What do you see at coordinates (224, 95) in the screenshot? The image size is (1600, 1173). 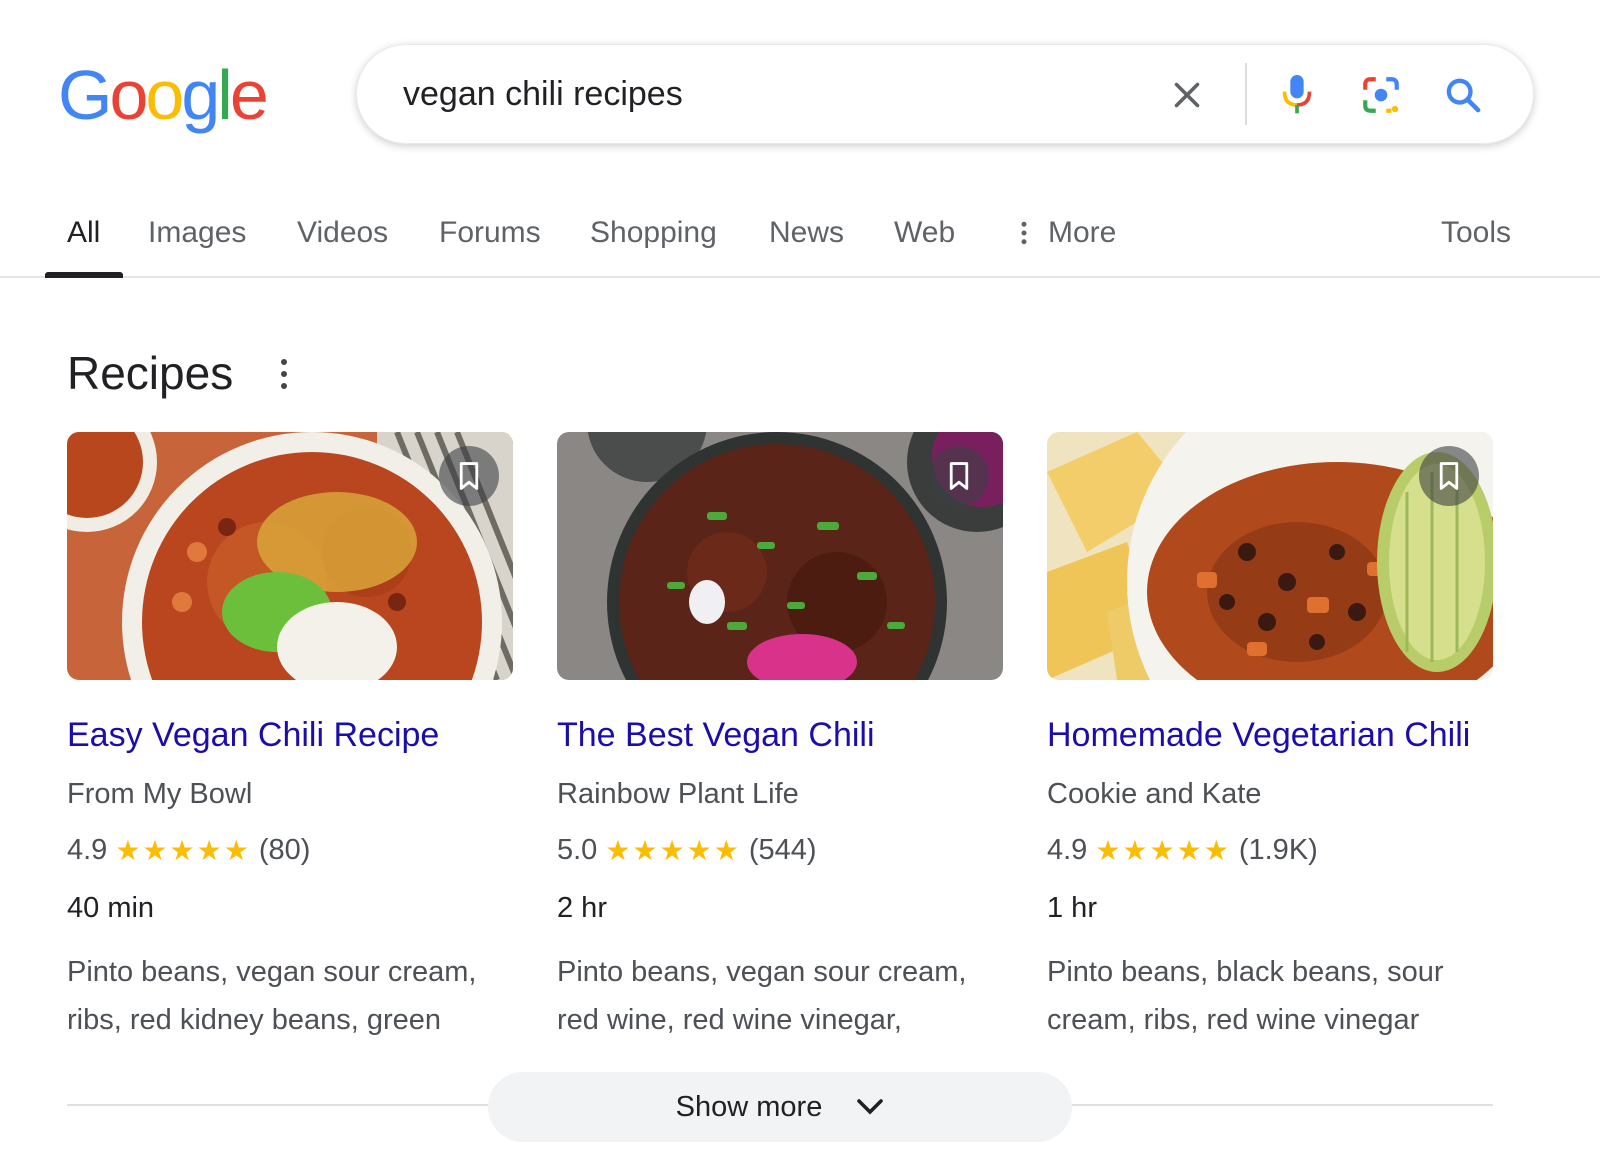 I see `logo-letter: l` at bounding box center [224, 95].